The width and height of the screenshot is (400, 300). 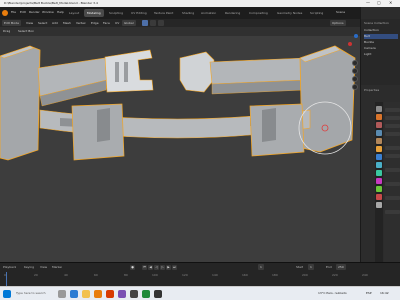 I want to click on modifier-tab-icon, so click(x=379, y=157).